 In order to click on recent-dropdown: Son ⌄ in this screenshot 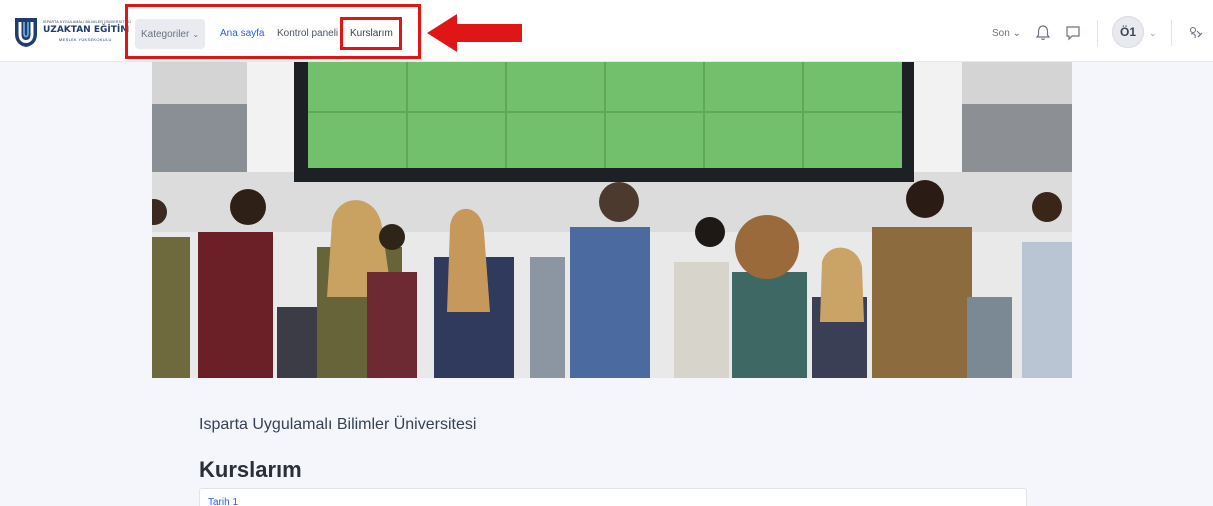, I will do `click(1006, 33)`.